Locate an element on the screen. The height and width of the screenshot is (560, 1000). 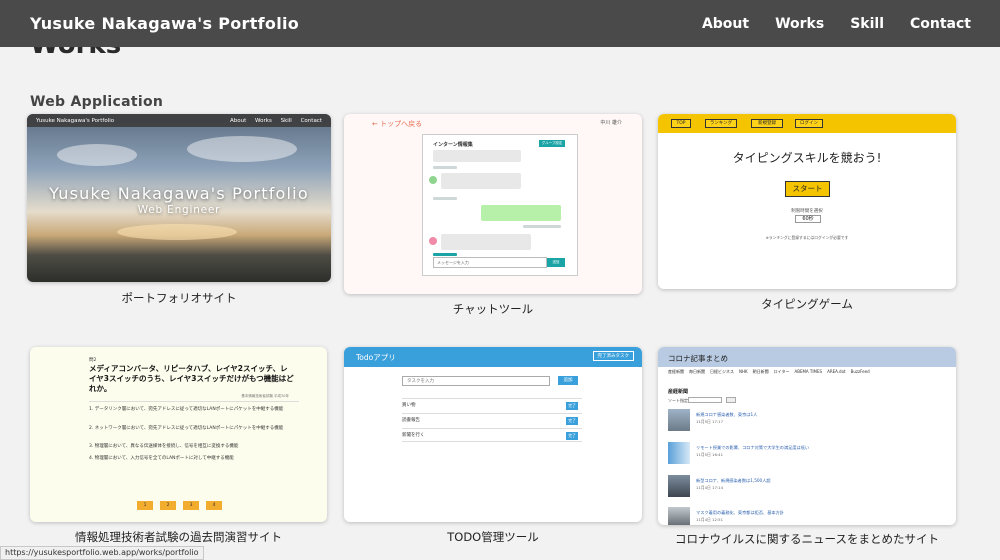
thumb-hero-title: Yusuke Nakagawa's Portfolio is located at coordinates (179, 193).